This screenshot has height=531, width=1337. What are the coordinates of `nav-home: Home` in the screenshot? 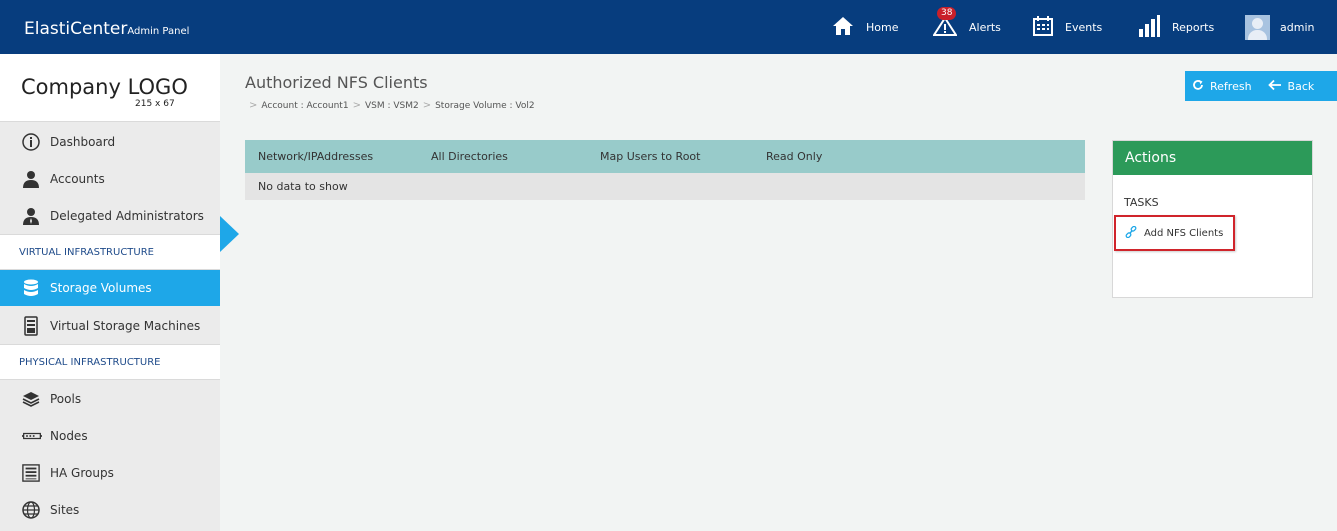 It's located at (865, 27).